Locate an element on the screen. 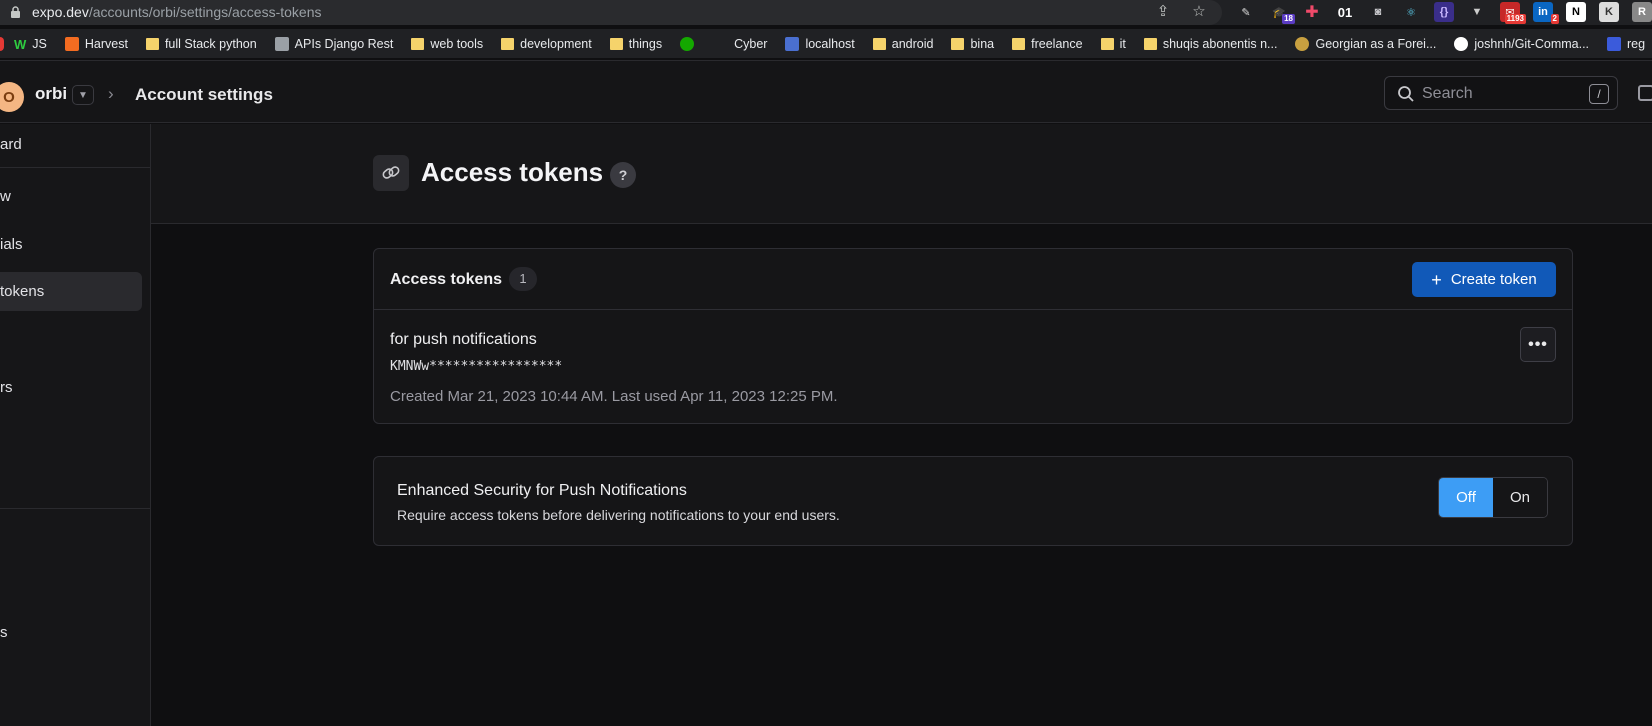  notion-extension-icon: N is located at coordinates (1576, 12).